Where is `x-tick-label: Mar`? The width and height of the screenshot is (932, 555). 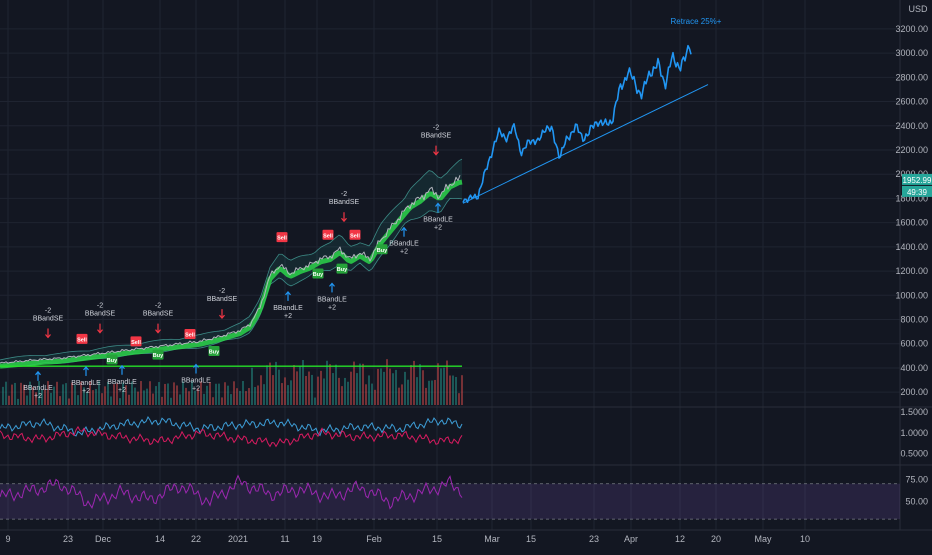
x-tick-label: Mar is located at coordinates (492, 539).